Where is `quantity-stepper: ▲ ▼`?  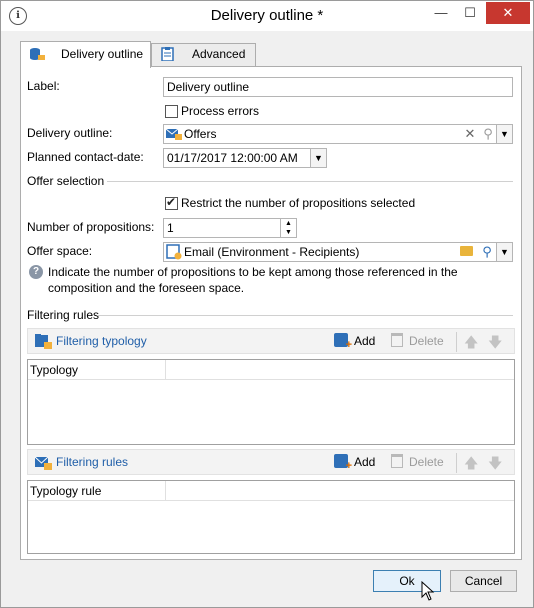
quantity-stepper: ▲ ▼ is located at coordinates (288, 228).